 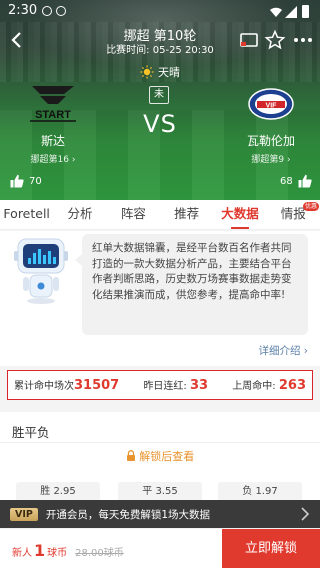 What do you see at coordinates (58, 492) in the screenshot?
I see `odds-win: 胜 2.95` at bounding box center [58, 492].